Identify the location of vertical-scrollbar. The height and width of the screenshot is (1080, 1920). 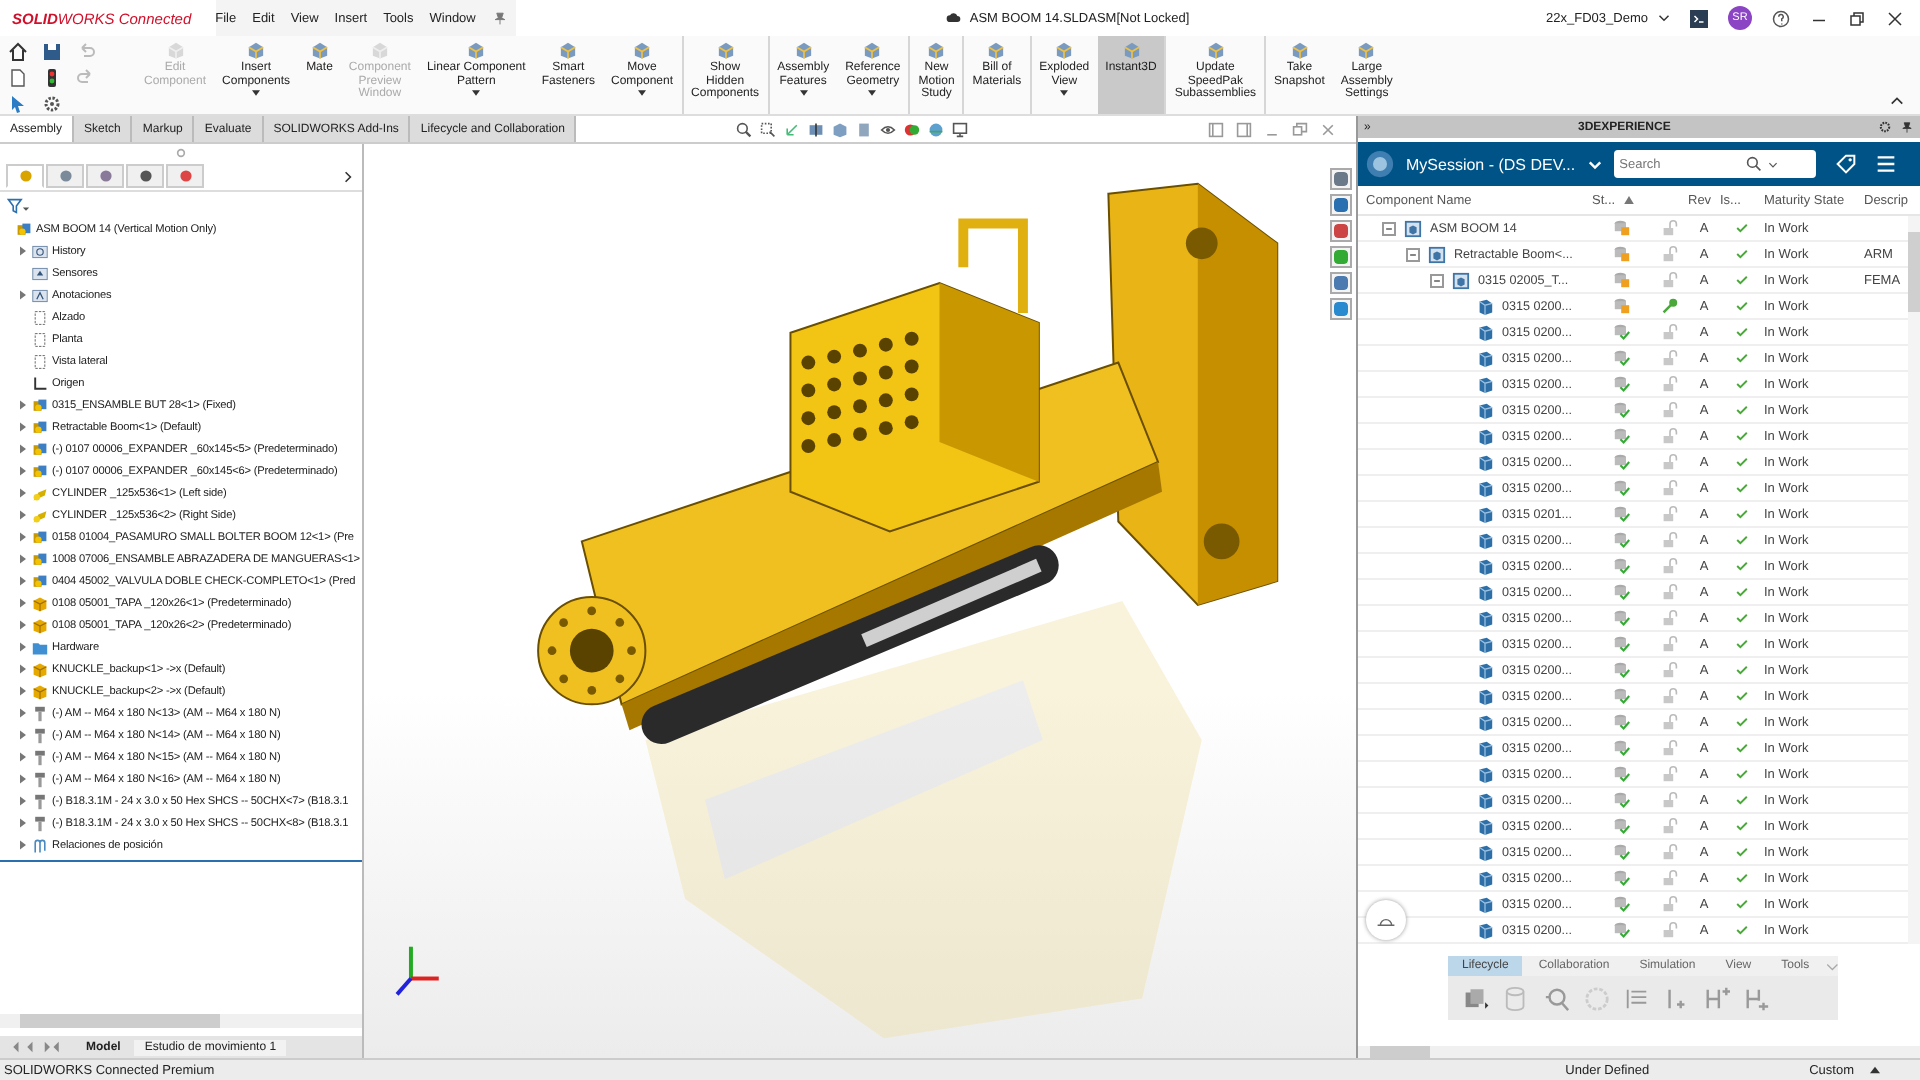
(1914, 580).